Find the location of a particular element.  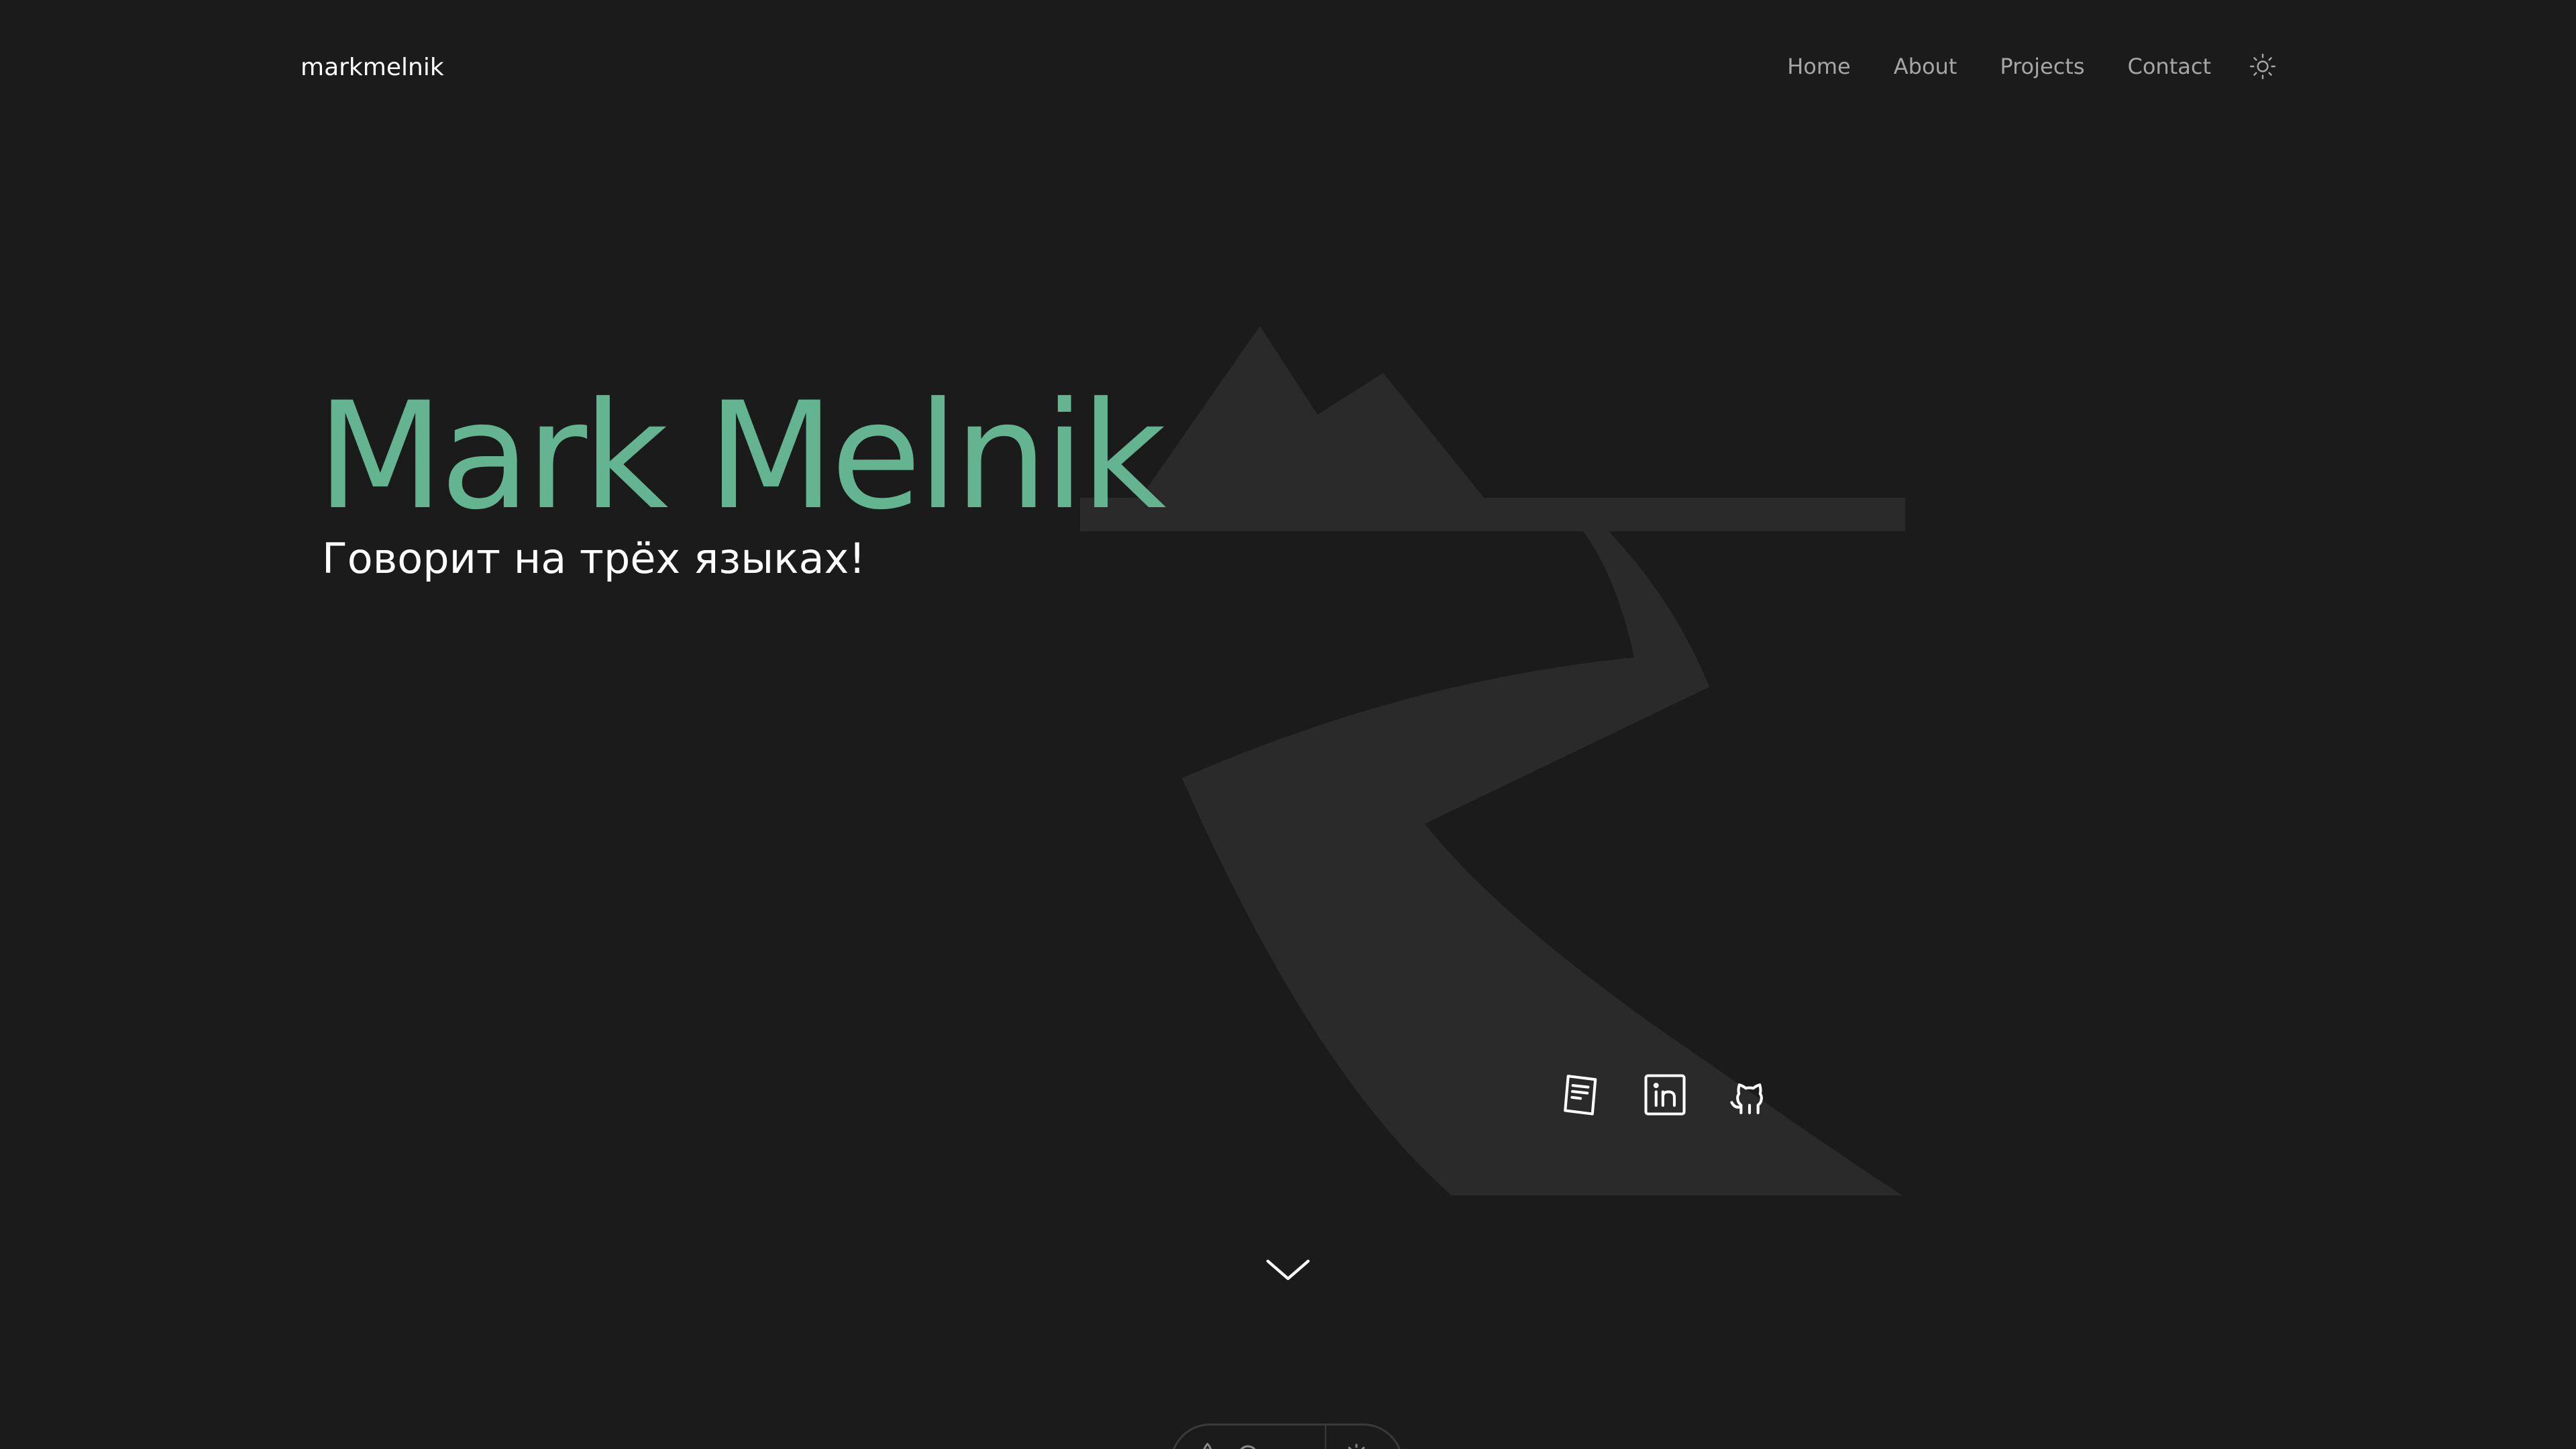

chevron-down-icon is located at coordinates (1288, 1270).